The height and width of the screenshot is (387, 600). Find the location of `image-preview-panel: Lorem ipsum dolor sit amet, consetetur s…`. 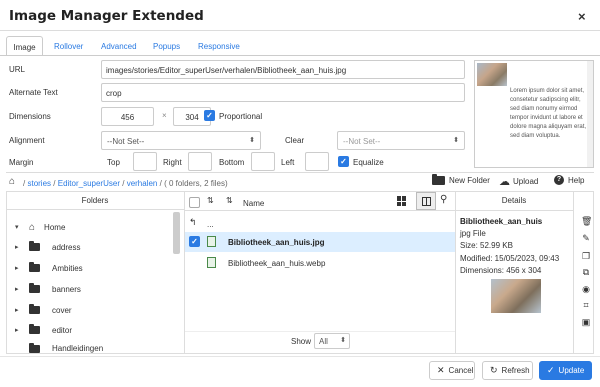

image-preview-panel: Lorem ipsum dolor sit amet, consetetur s… is located at coordinates (534, 114).